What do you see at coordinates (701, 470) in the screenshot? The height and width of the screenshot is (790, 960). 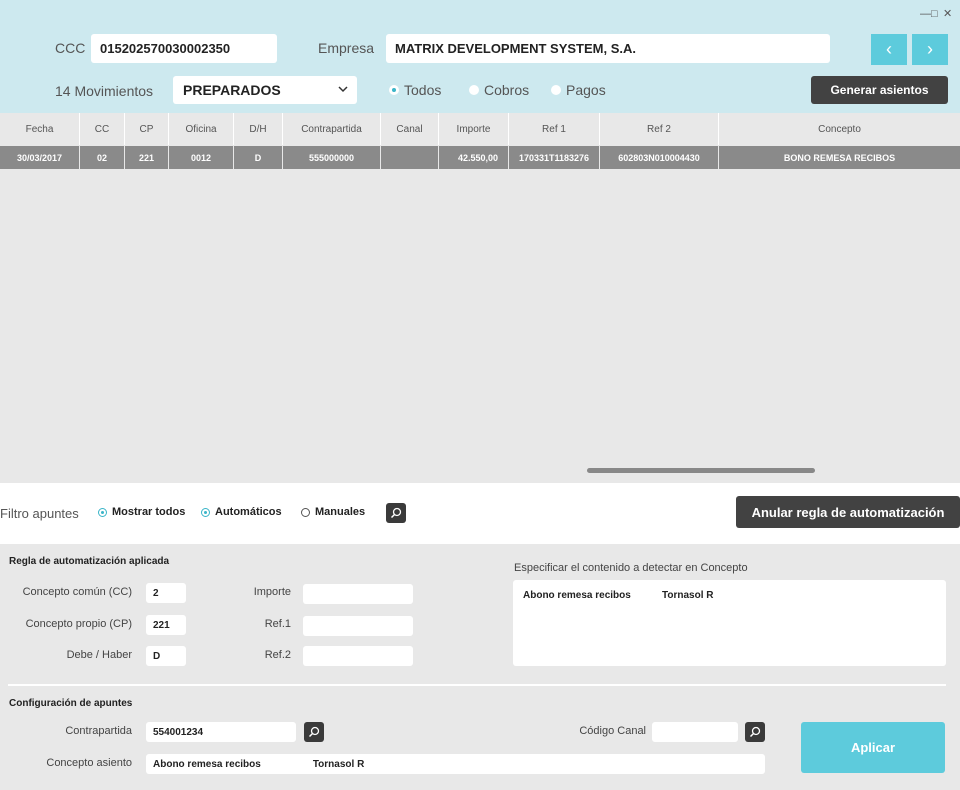 I see `horizontal-scrollbar` at bounding box center [701, 470].